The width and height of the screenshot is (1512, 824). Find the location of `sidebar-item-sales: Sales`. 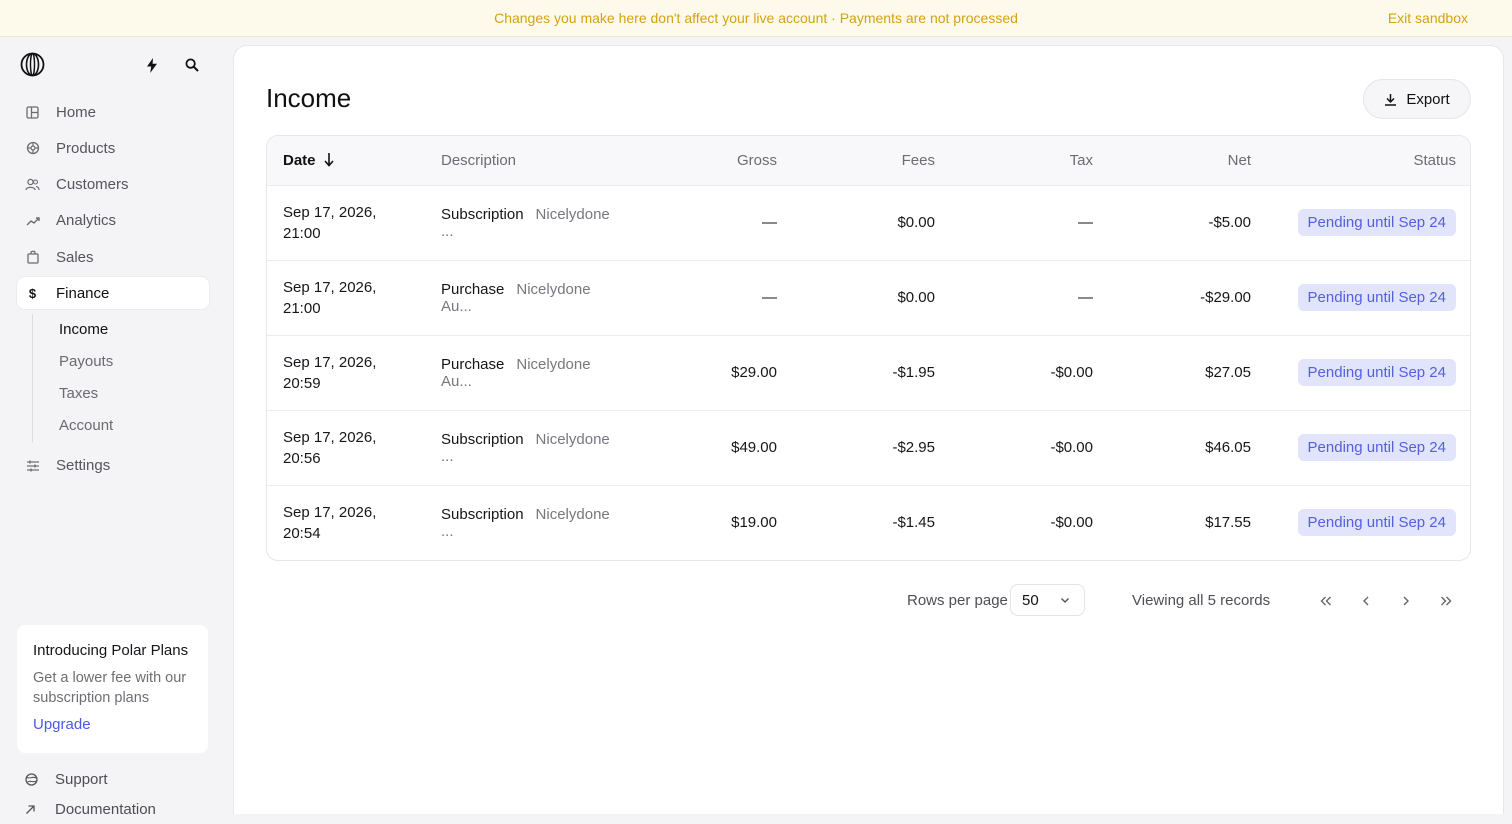

sidebar-item-sales: Sales is located at coordinates (113, 257).